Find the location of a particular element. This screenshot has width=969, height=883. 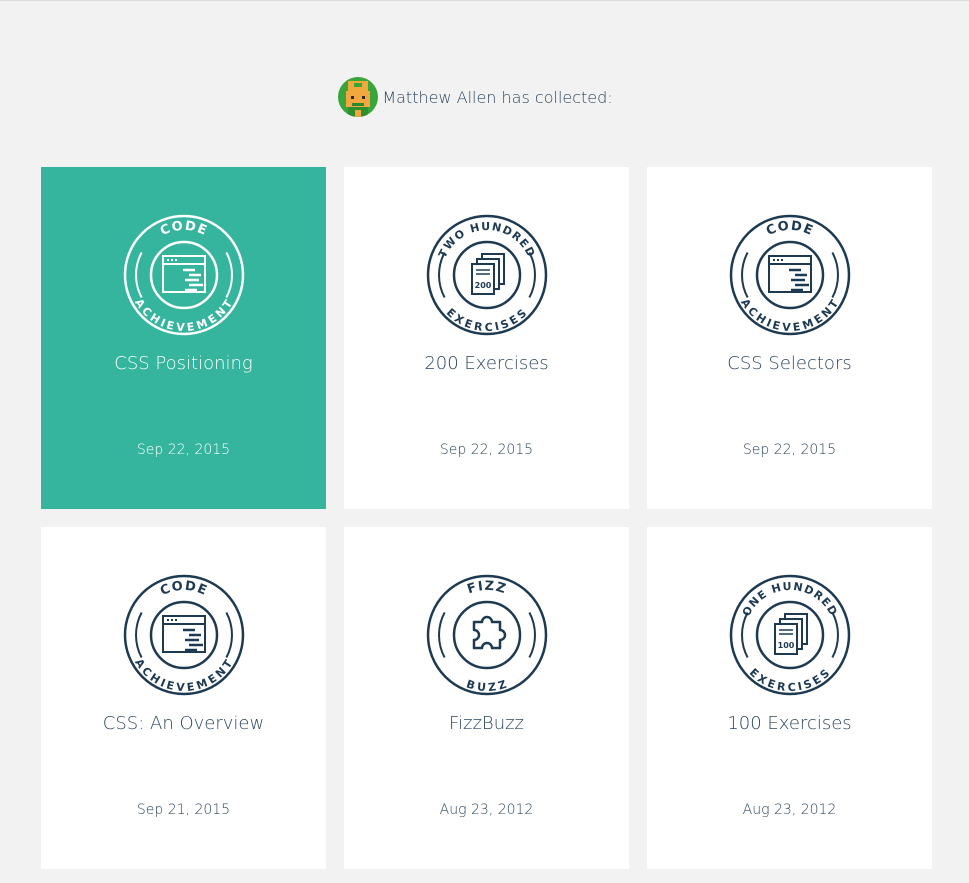

badge: TWO HUNDRED EXERCISES 200 is located at coordinates (487, 275).